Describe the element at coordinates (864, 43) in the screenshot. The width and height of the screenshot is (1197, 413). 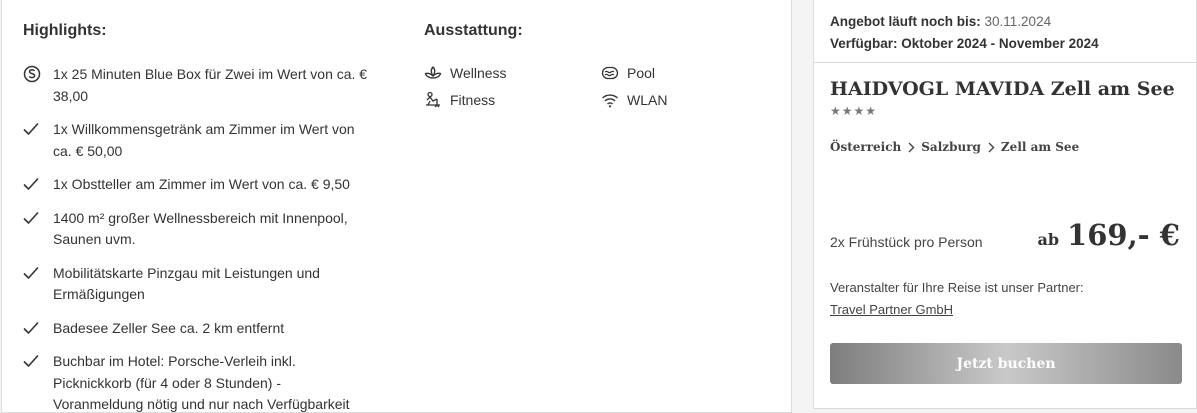
I see `offer-availability-label: Verfügbar:` at that location.